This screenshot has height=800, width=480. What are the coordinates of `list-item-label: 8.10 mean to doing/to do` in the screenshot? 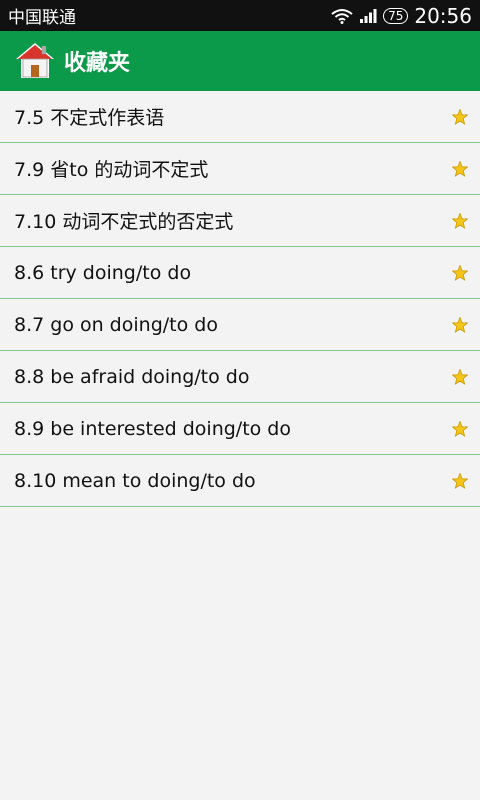 It's located at (135, 480).